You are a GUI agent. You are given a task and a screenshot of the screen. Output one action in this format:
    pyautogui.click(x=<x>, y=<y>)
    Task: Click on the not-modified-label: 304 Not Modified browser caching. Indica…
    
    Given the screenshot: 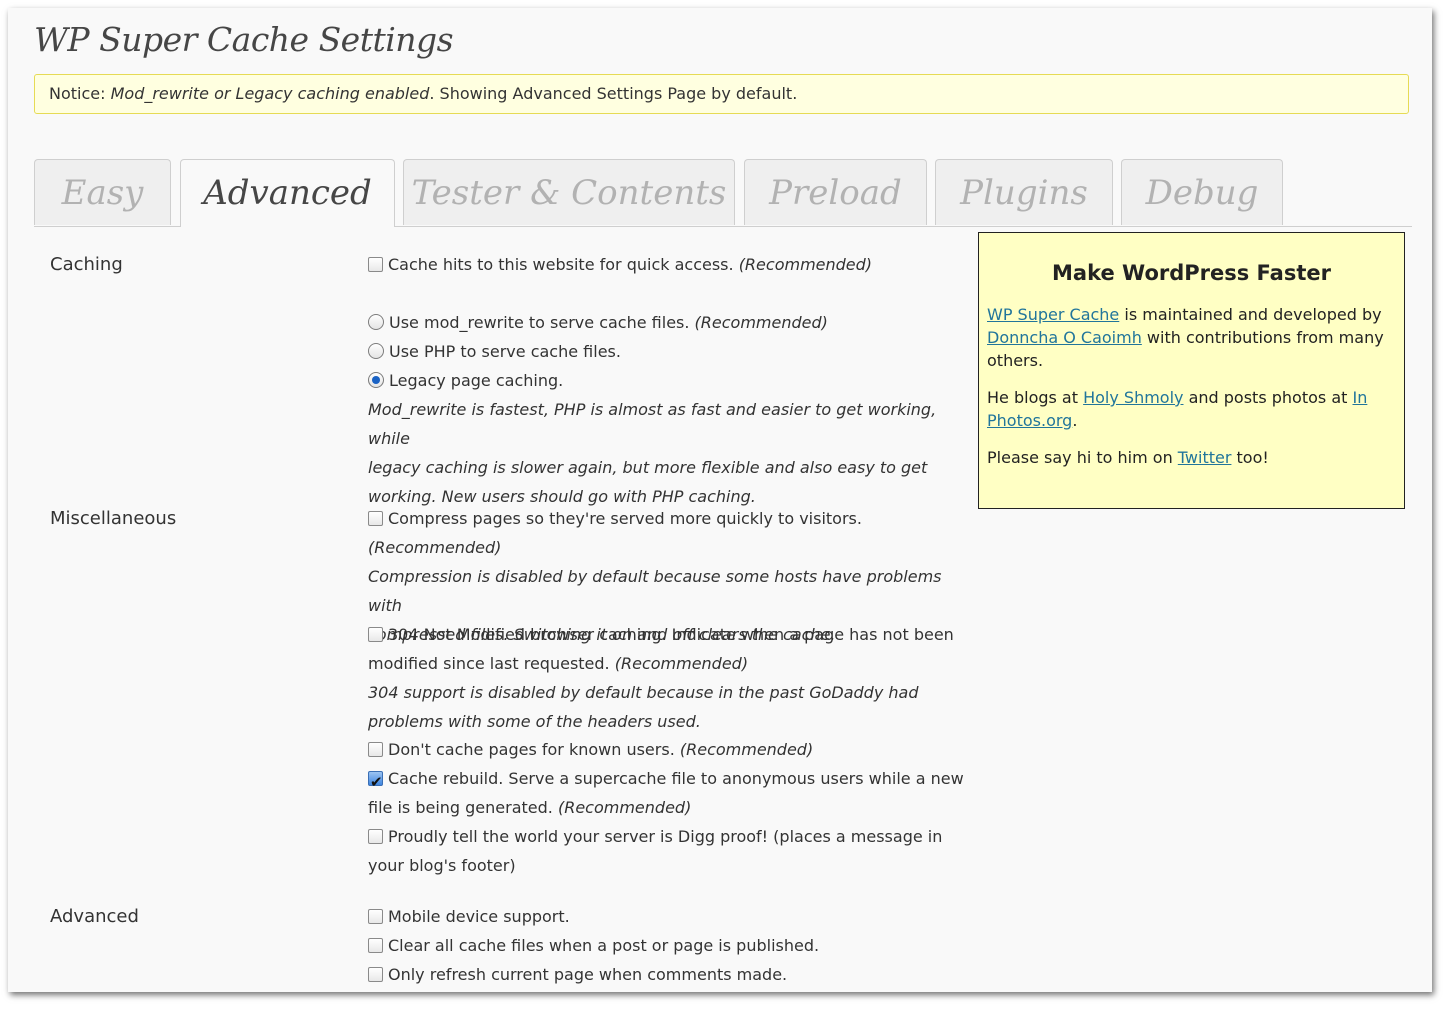 What is the action you would take?
    pyautogui.click(x=671, y=634)
    